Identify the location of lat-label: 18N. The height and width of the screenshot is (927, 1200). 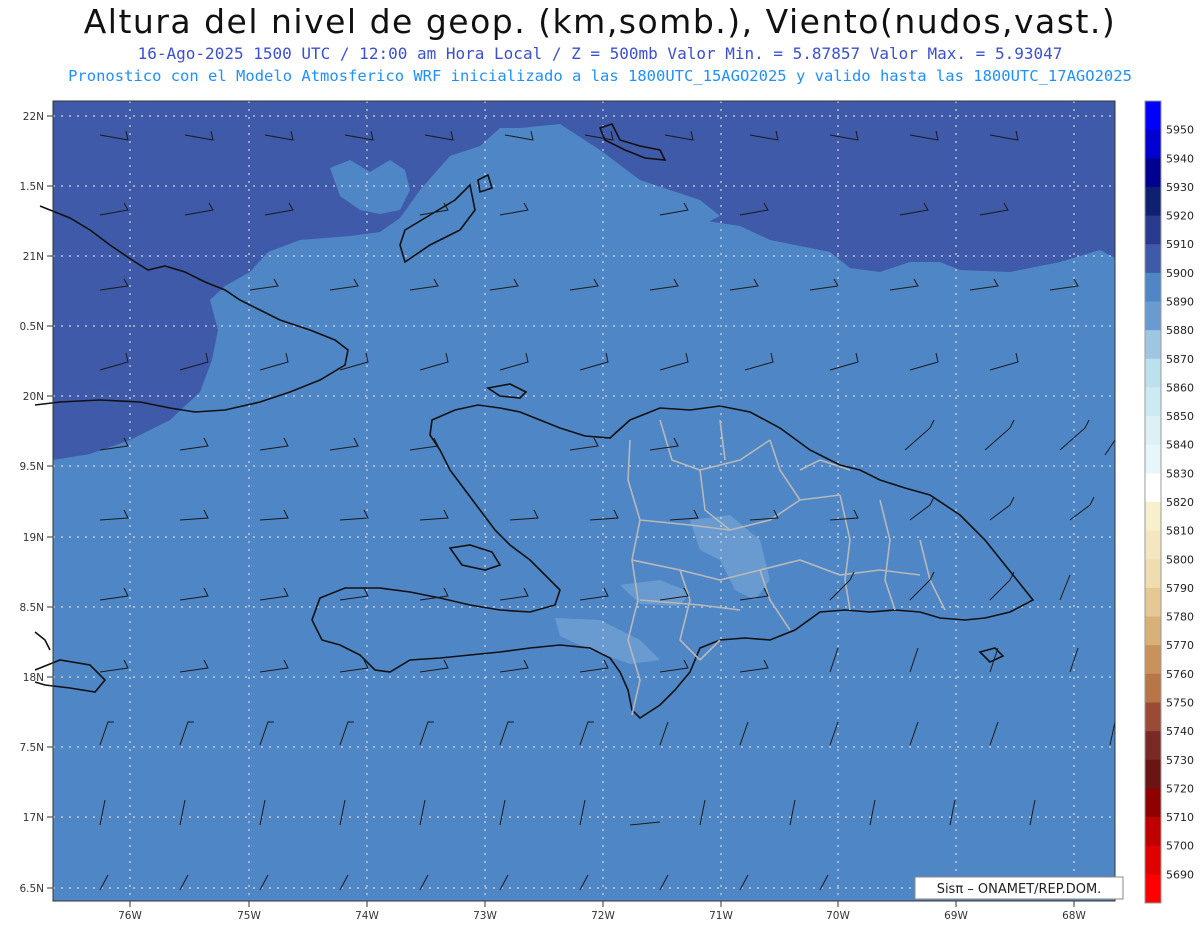
(33, 678).